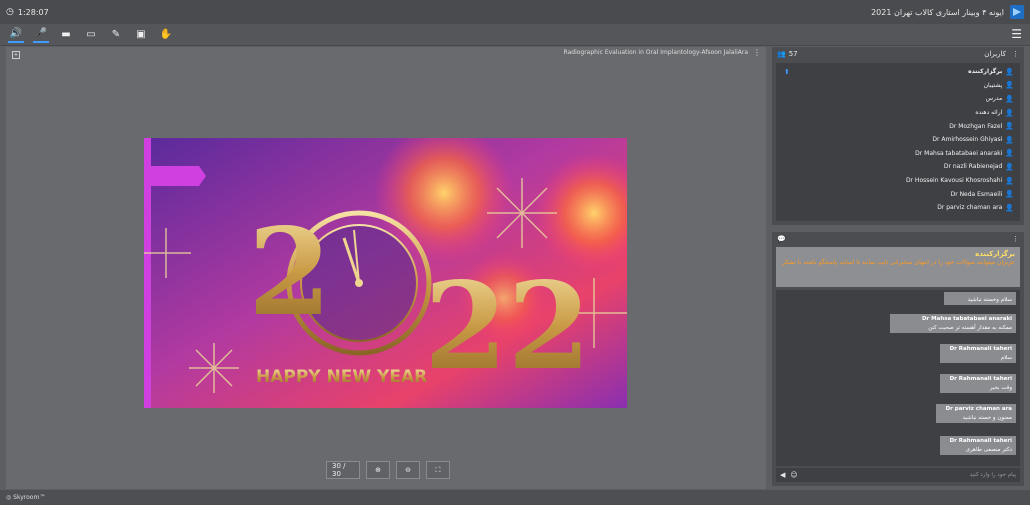 The width and height of the screenshot is (1030, 505). Describe the element at coordinates (781, 54) in the screenshot. I see `users-icon: 👥` at that location.